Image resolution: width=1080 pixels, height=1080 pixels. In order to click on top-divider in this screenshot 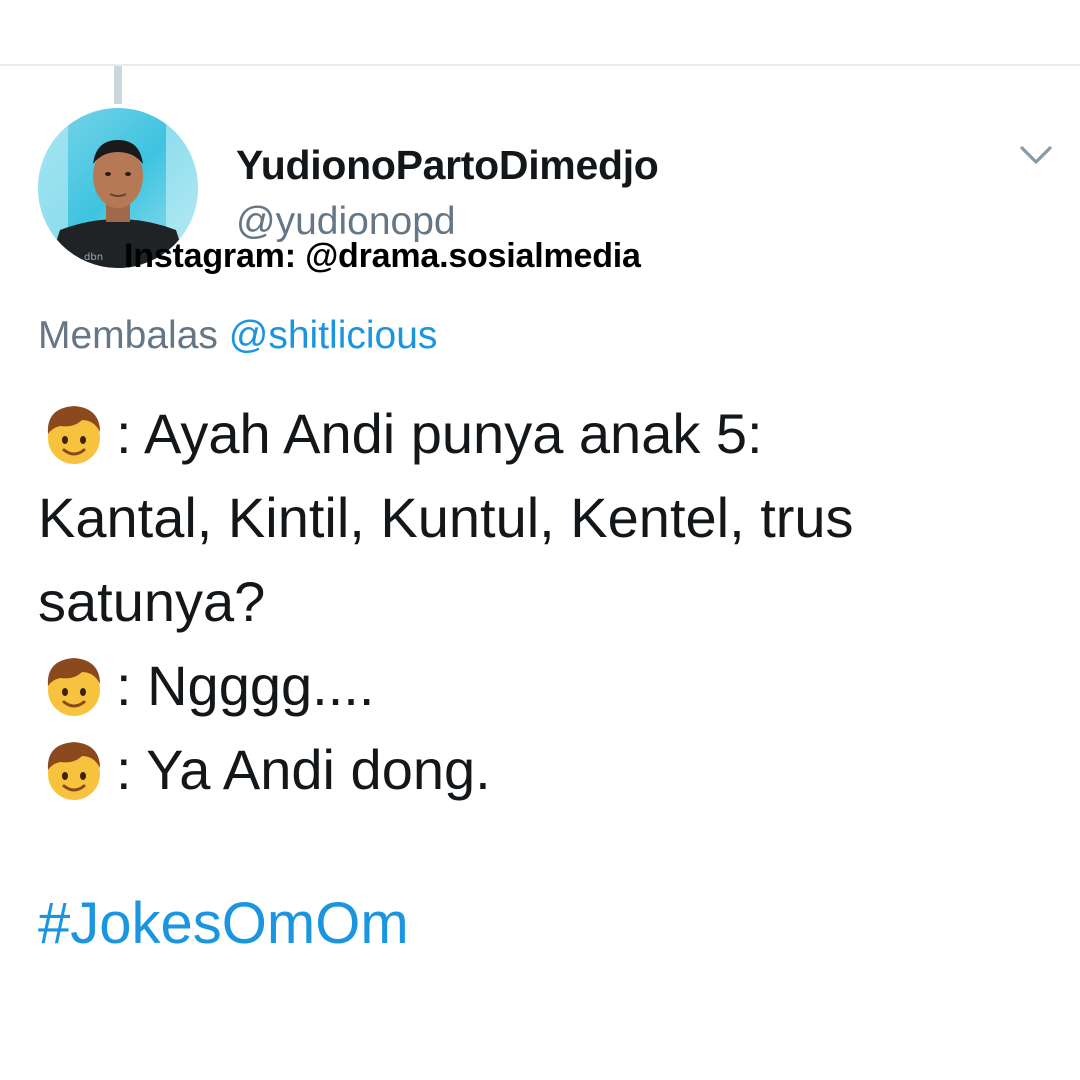, I will do `click(540, 65)`.